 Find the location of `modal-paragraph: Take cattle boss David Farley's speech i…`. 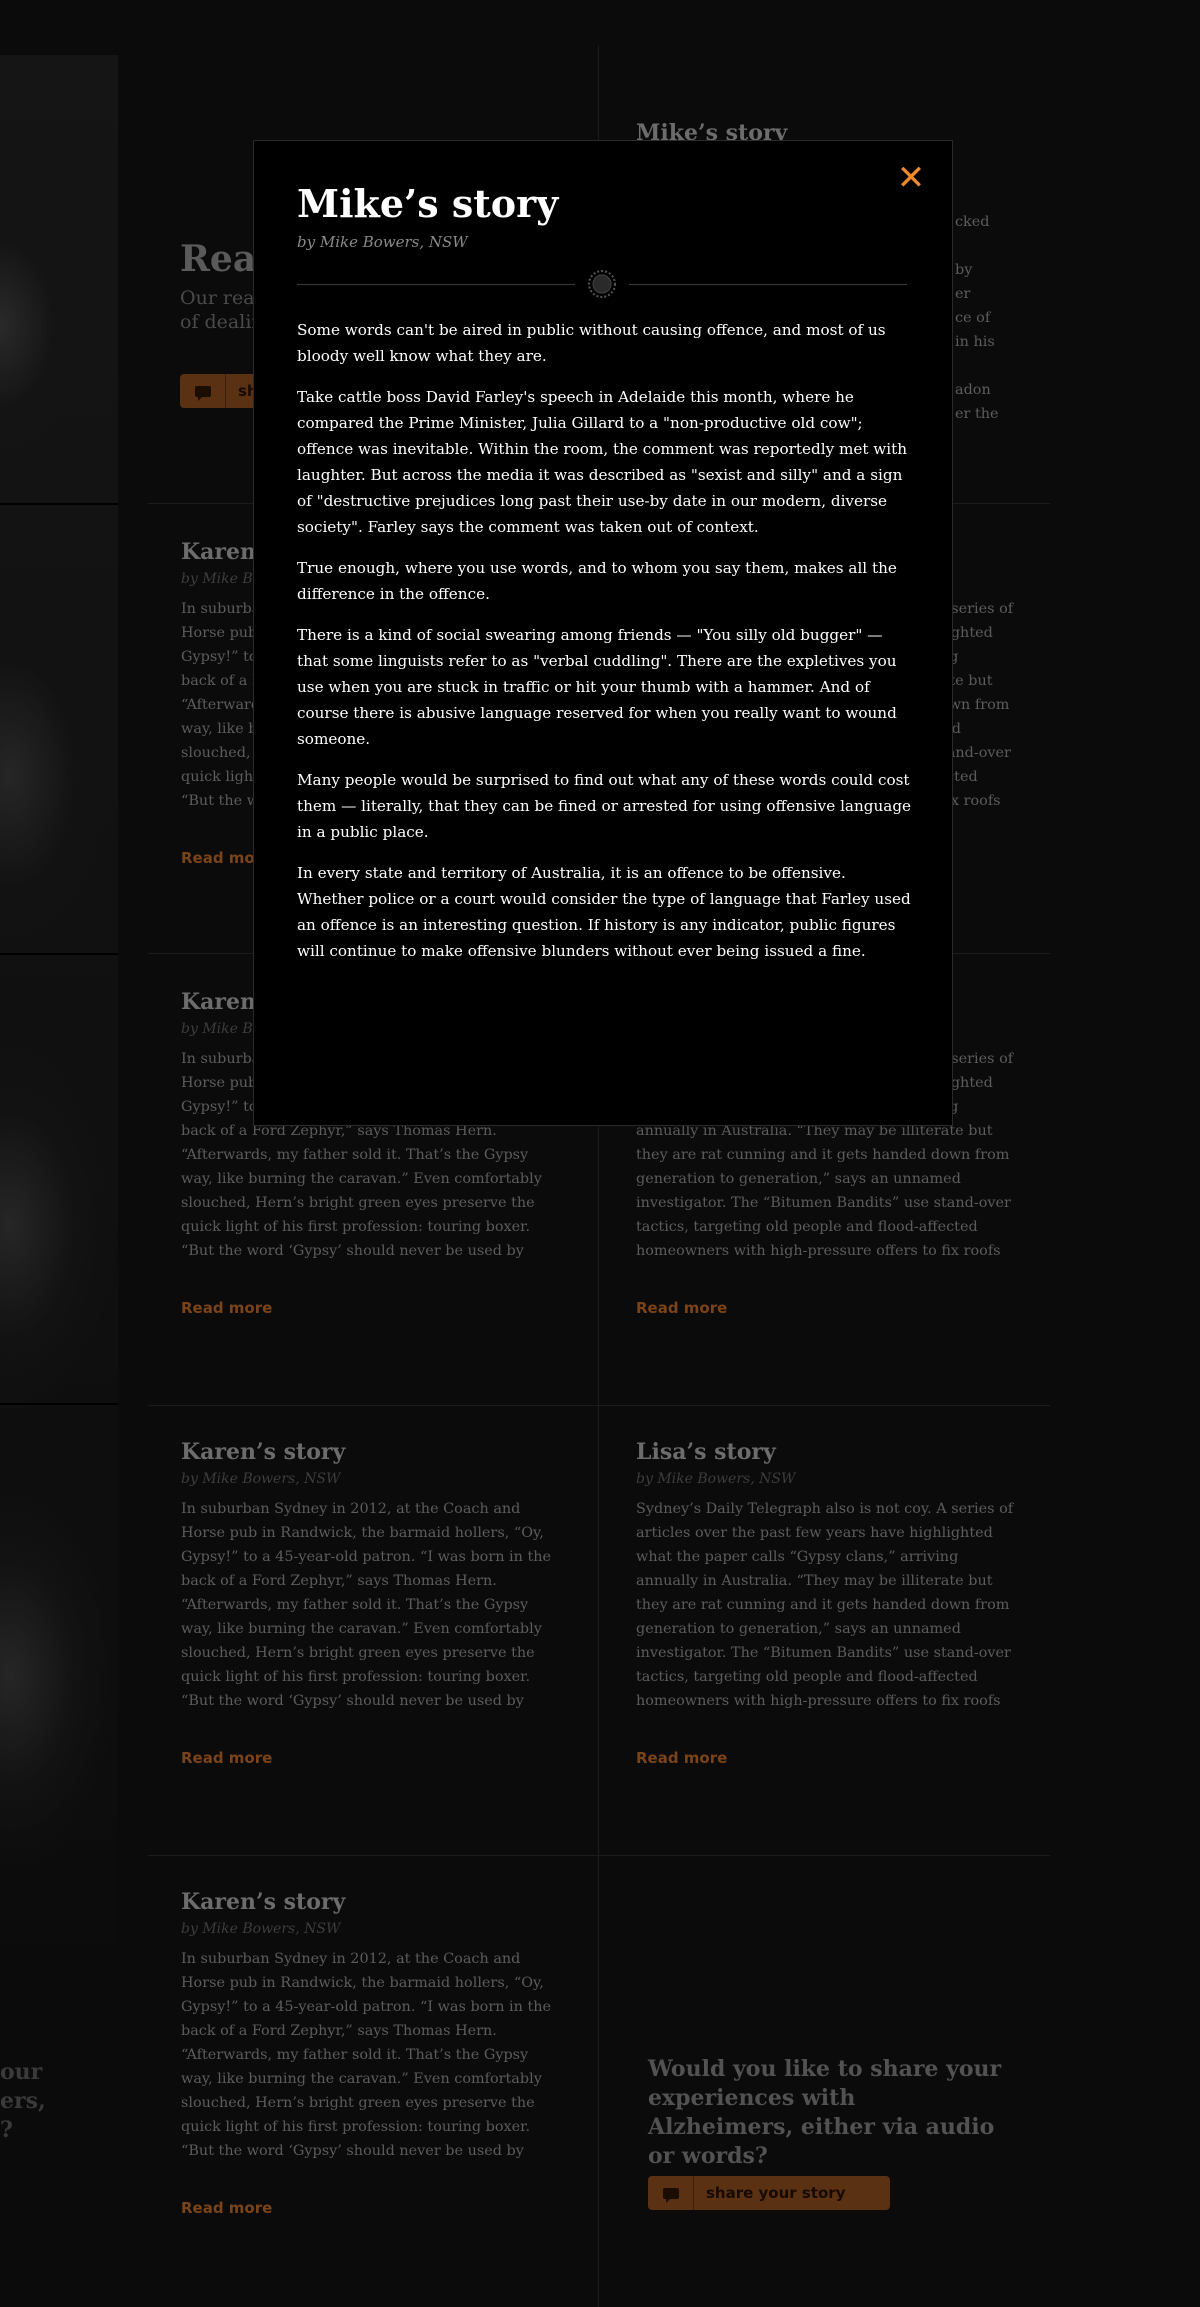

modal-paragraph: Take cattle boss David Farley's speech i… is located at coordinates (602, 462).